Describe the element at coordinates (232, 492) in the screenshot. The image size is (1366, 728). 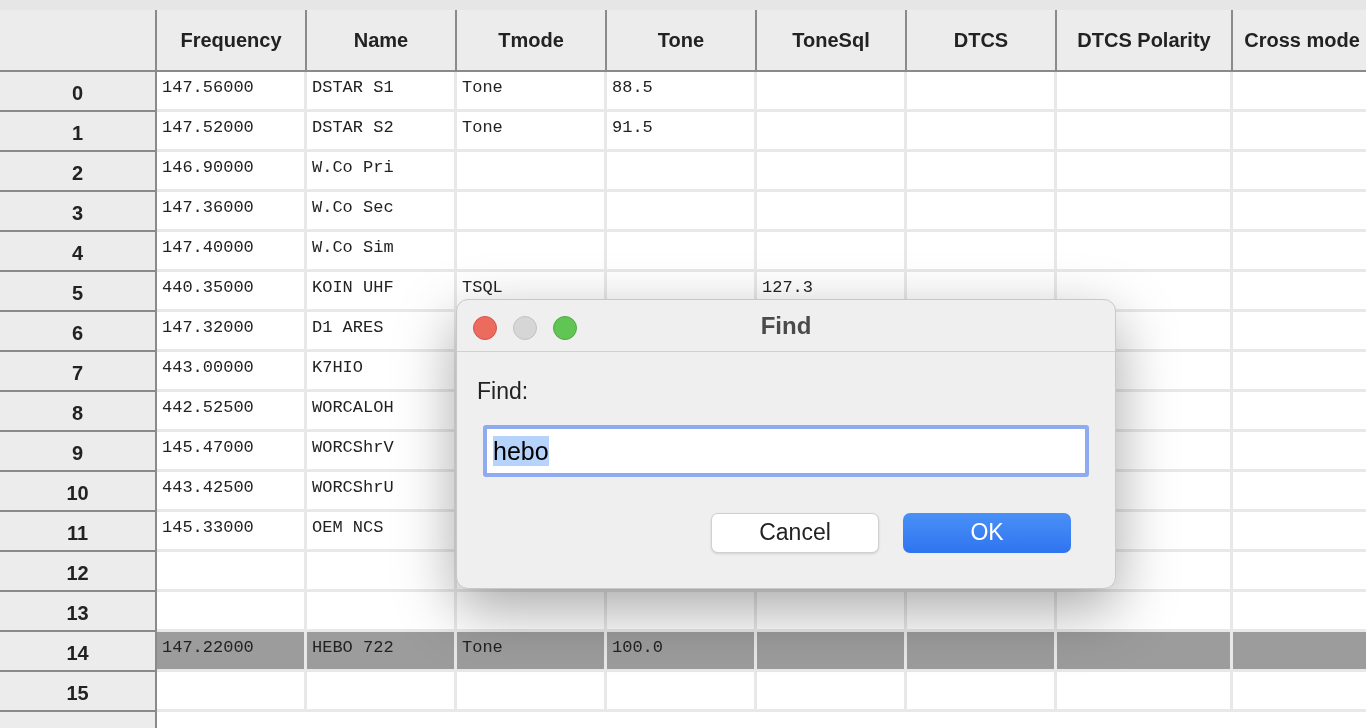
I see `table-cell: 443.42500` at that location.